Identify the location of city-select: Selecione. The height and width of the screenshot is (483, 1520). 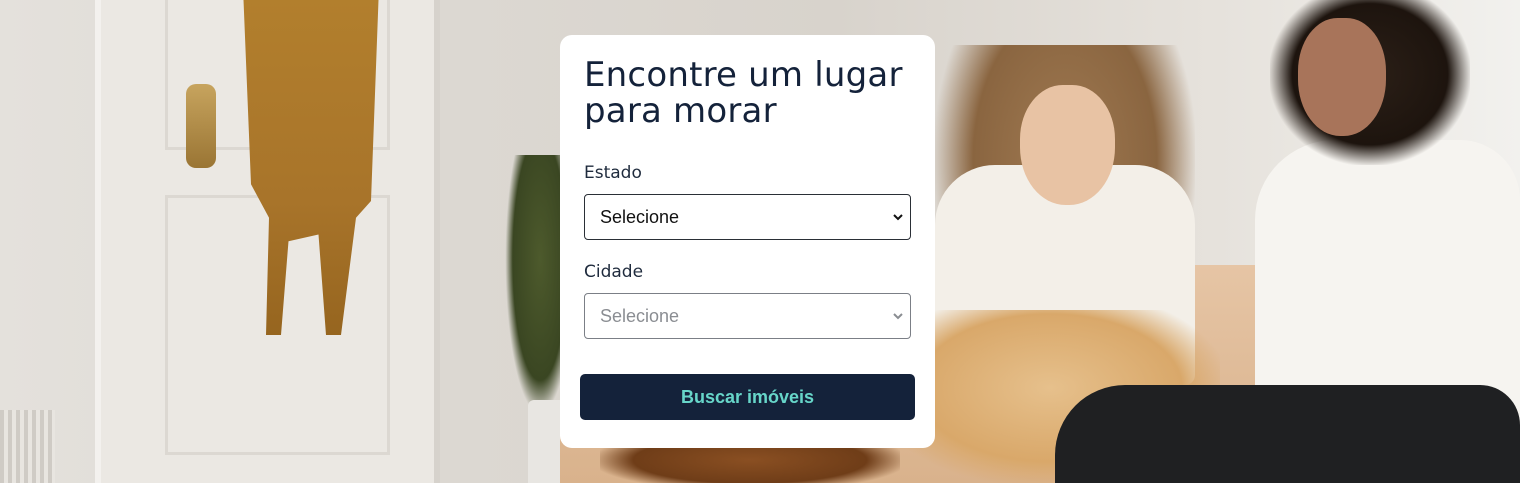
(747, 316).